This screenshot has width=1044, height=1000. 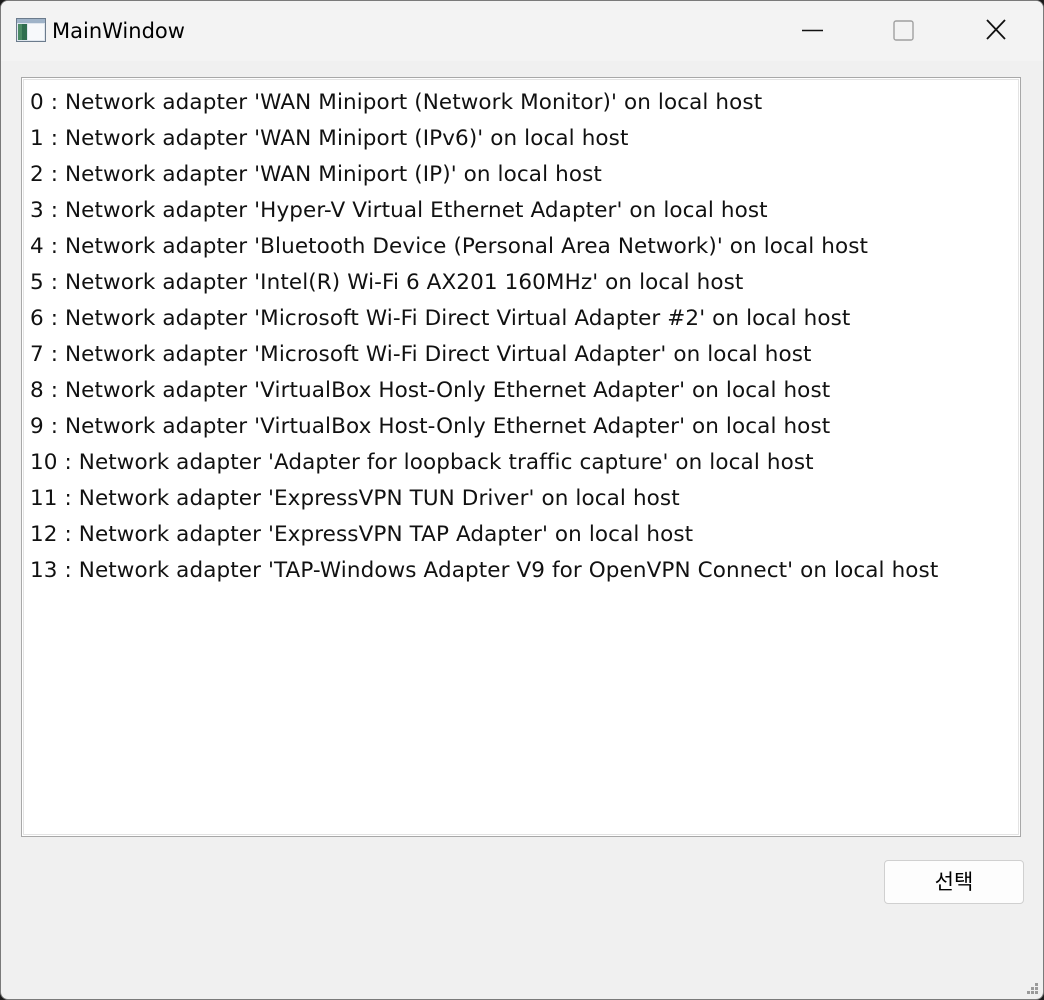 I want to click on minimize-icon, so click(x=812, y=30).